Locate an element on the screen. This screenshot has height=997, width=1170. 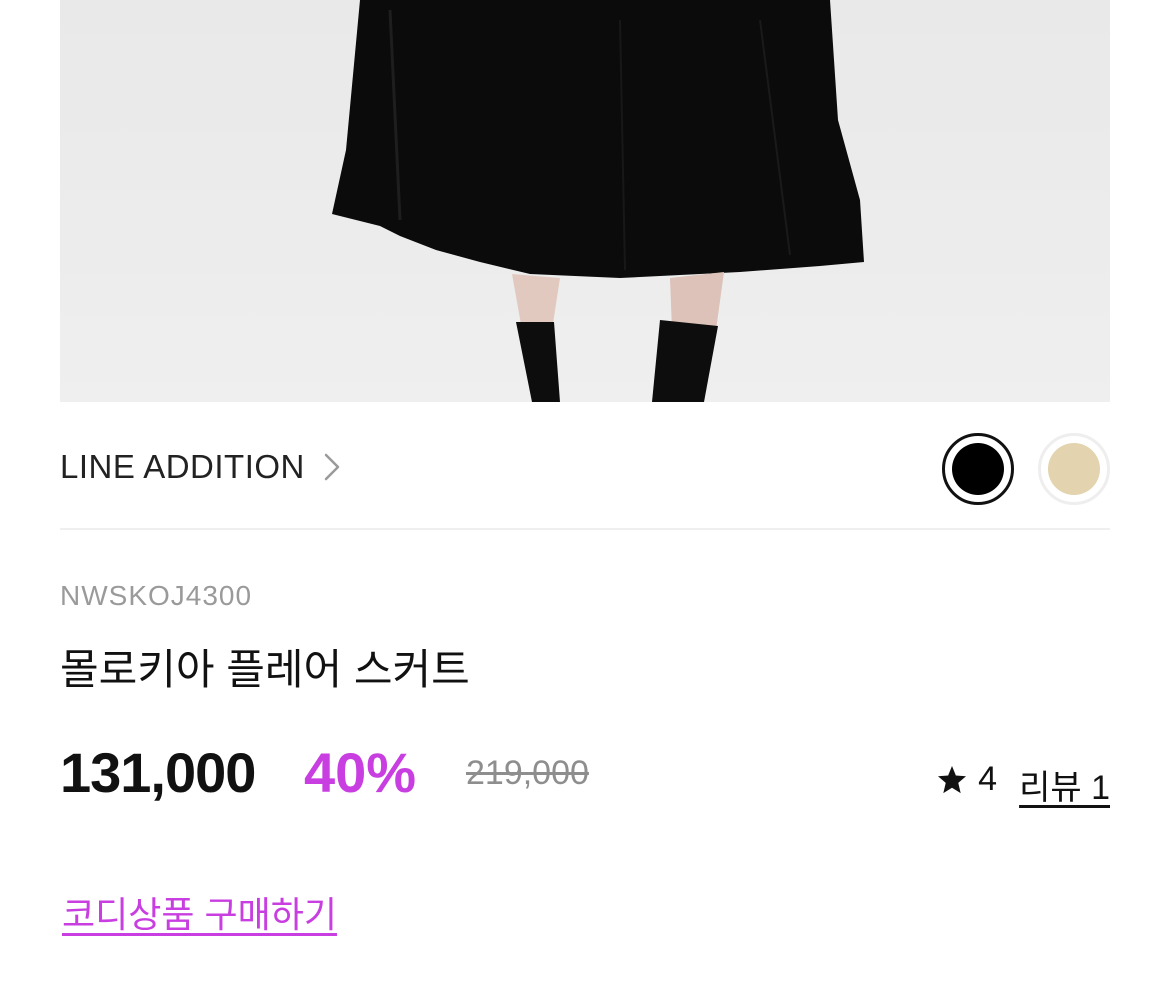
color-swatch-black is located at coordinates (978, 469).